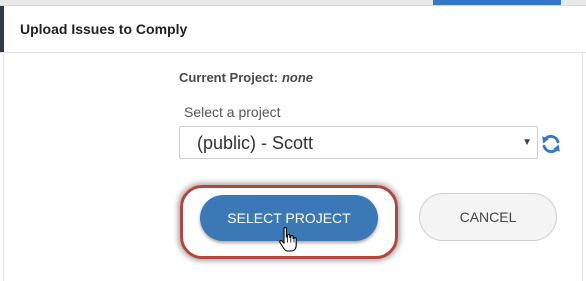 The width and height of the screenshot is (586, 281). I want to click on current-project-value: none, so click(297, 77).